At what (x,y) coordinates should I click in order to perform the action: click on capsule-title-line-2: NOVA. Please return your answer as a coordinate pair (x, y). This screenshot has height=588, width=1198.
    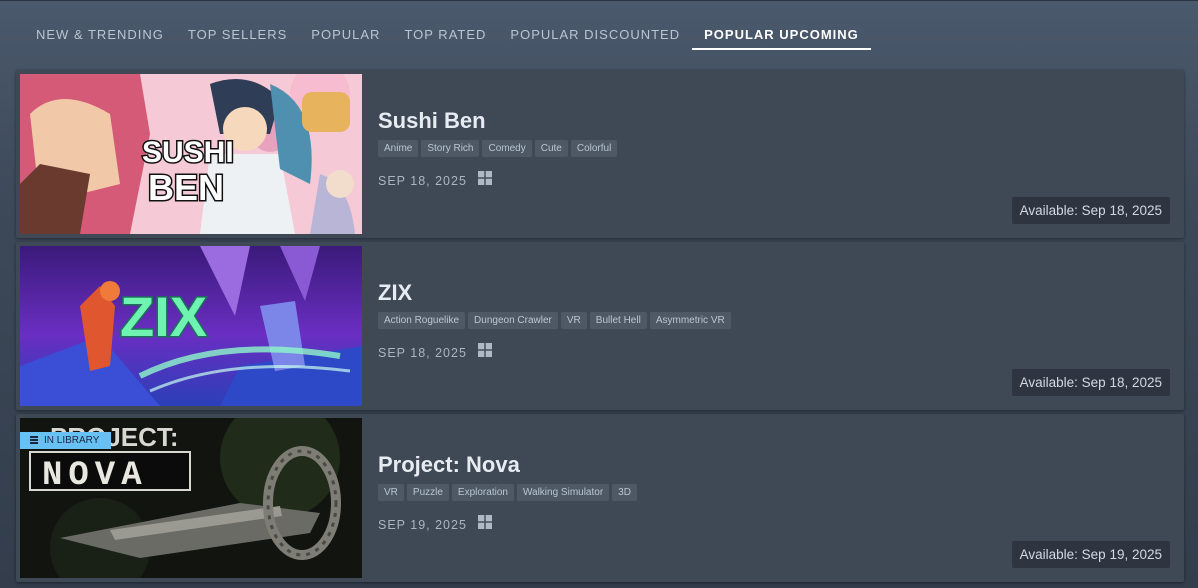
    Looking at the image, I should click on (95, 476).